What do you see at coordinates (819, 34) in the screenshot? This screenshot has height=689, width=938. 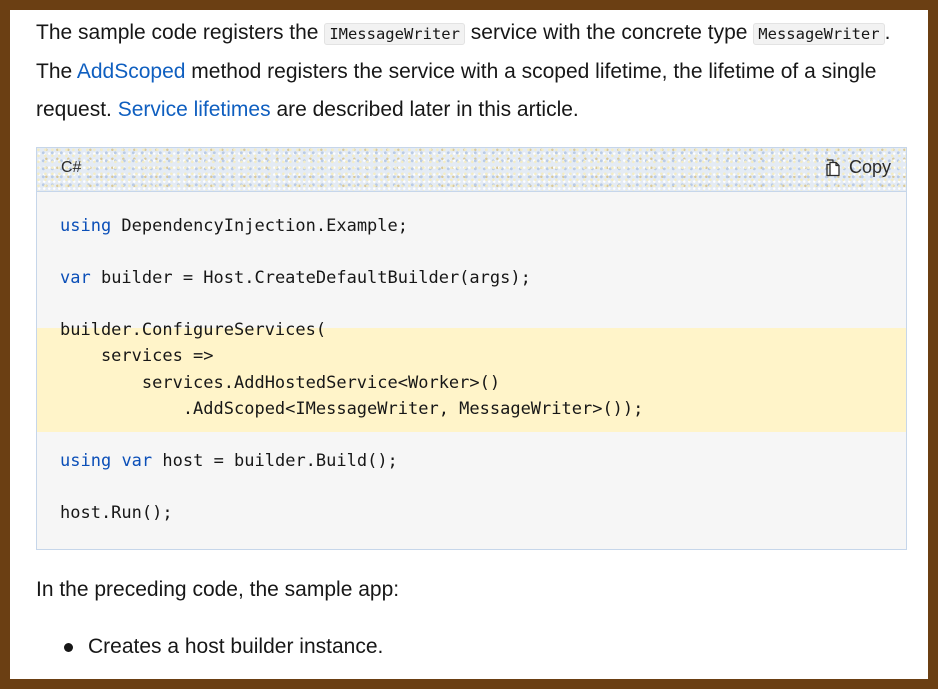 I see `inline-code-messagewriter: MessageWriter` at bounding box center [819, 34].